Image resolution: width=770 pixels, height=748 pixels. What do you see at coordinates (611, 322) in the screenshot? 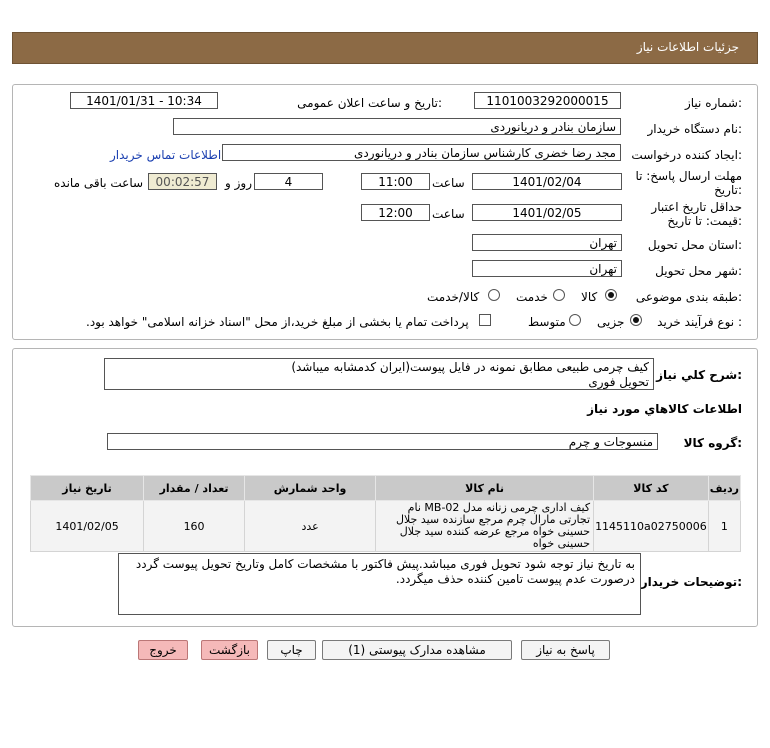
I see `process-option-minor: جزیی` at bounding box center [611, 322].